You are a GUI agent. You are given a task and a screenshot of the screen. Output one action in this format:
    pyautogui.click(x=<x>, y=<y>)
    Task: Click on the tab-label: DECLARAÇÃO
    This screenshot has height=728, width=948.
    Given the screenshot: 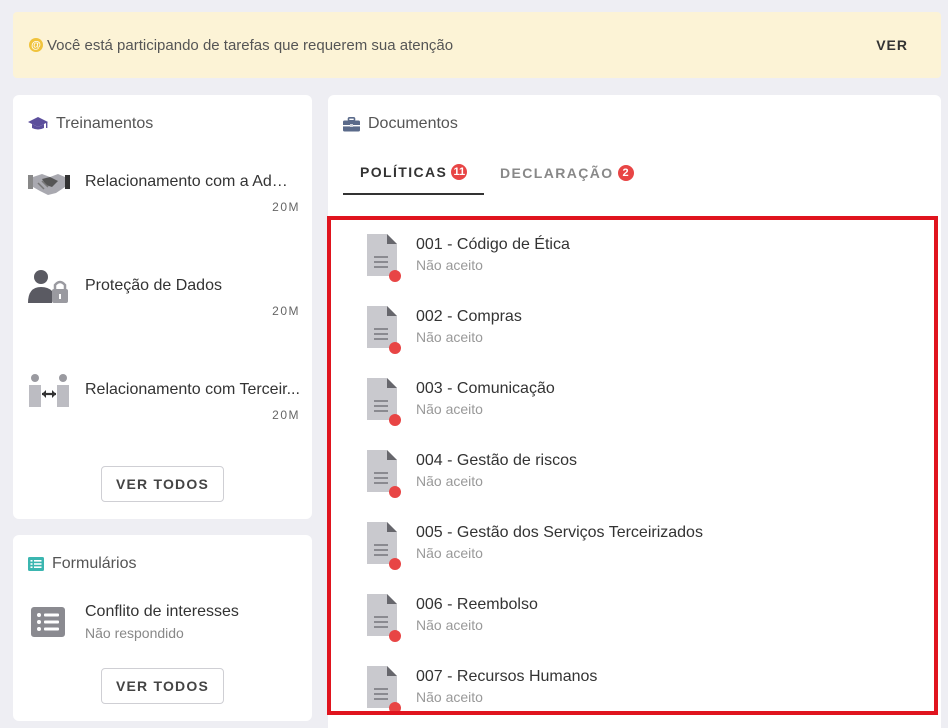 What is the action you would take?
    pyautogui.click(x=557, y=173)
    